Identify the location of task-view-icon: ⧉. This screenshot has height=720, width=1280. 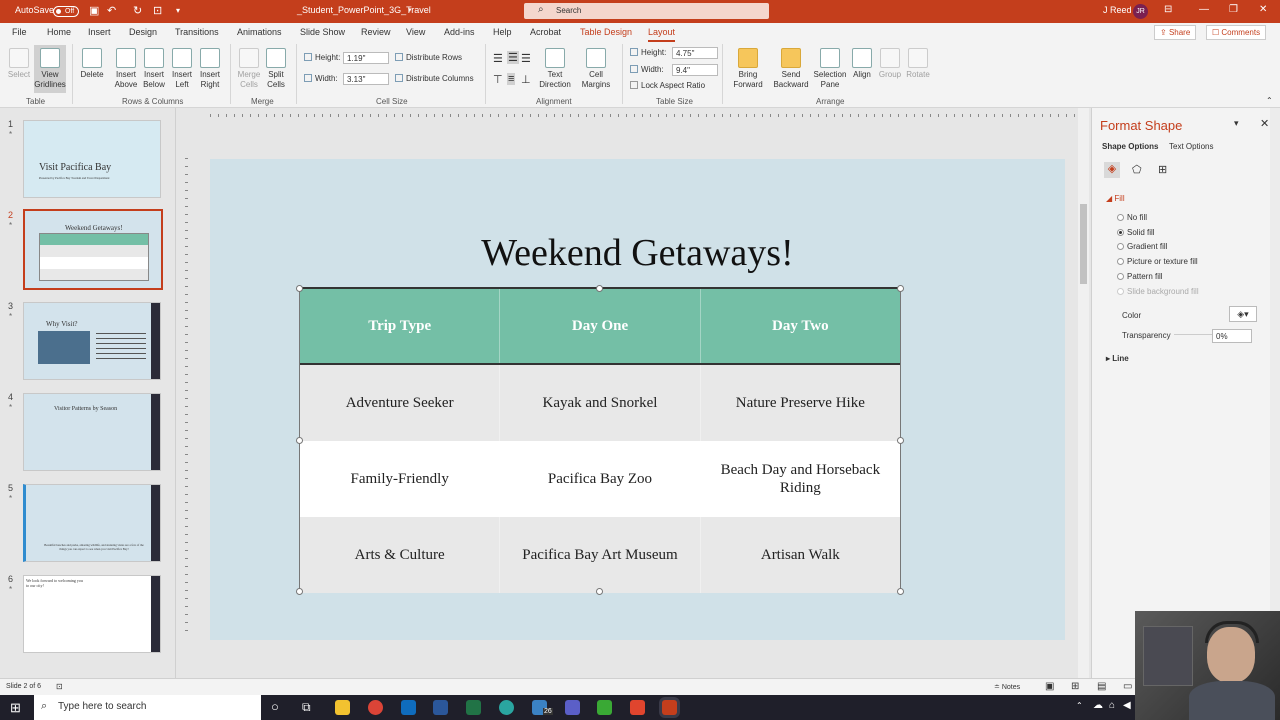
(306, 707).